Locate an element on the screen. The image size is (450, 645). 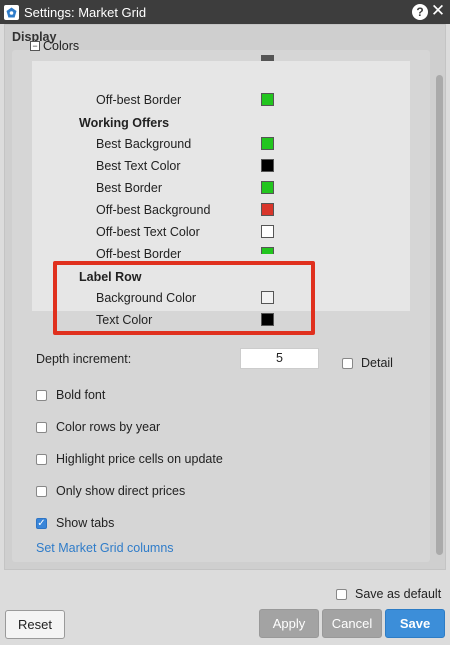
collapse-icon: − is located at coordinates (35, 46).